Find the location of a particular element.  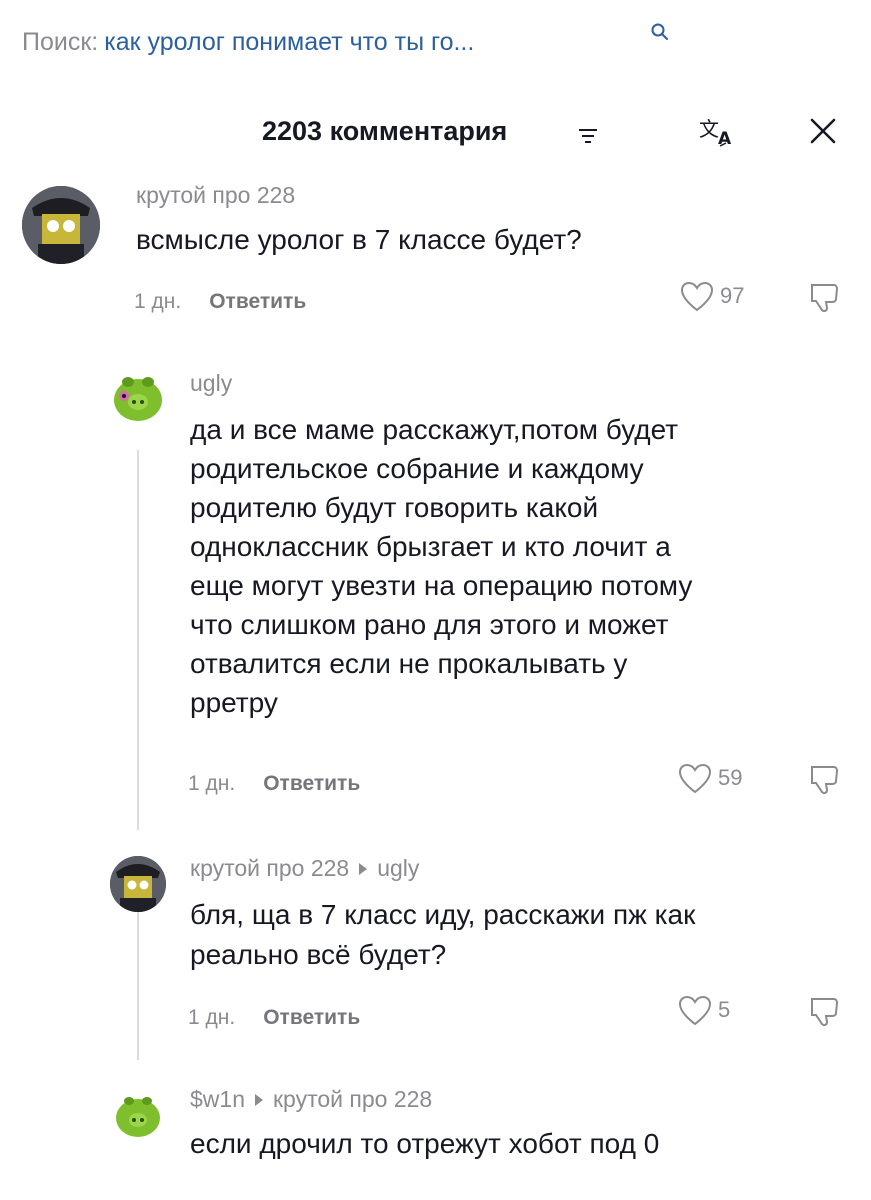

like-button: 59 is located at coordinates (710, 778).